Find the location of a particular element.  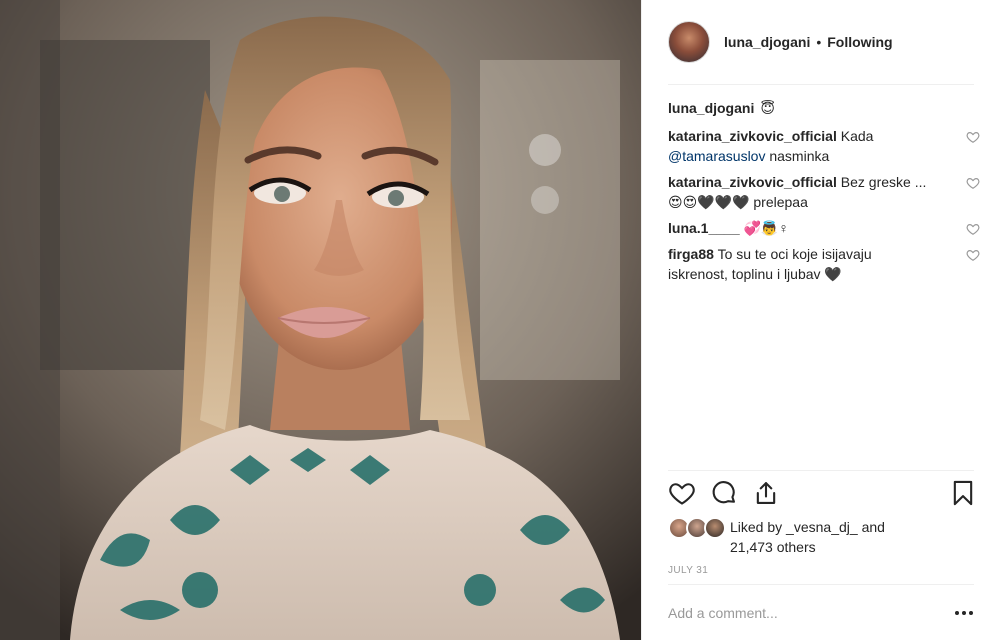

likes-others: 21,473 others is located at coordinates (807, 547).